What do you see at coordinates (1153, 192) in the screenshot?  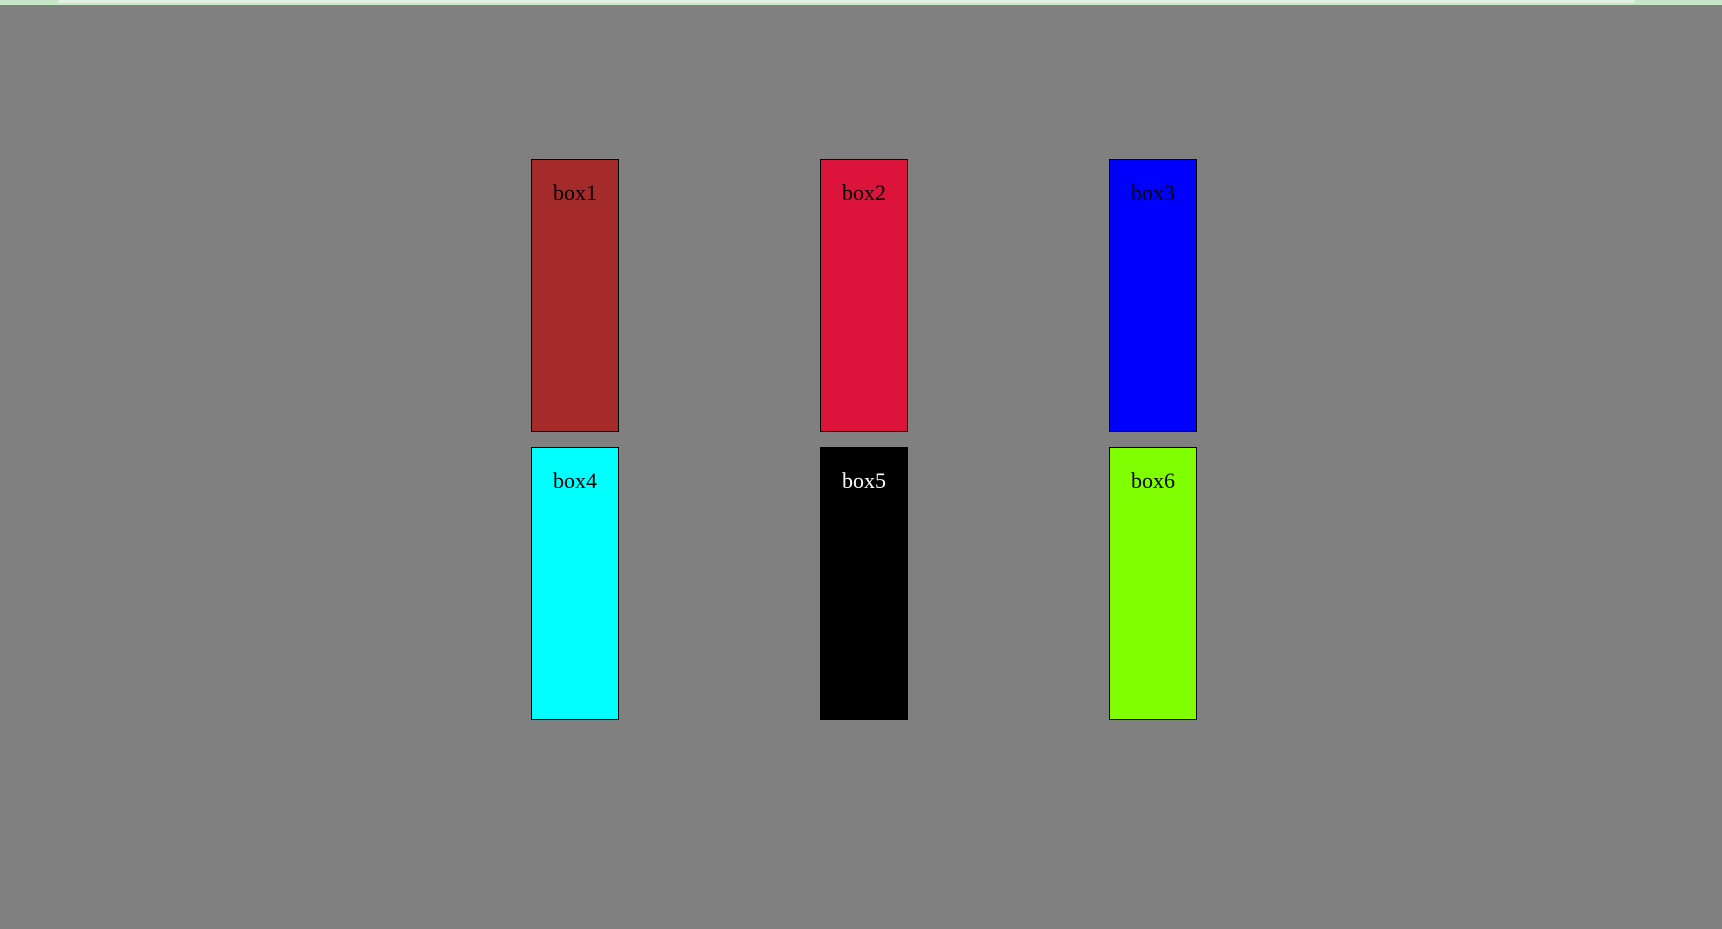 I see `box-3-label: box3` at bounding box center [1153, 192].